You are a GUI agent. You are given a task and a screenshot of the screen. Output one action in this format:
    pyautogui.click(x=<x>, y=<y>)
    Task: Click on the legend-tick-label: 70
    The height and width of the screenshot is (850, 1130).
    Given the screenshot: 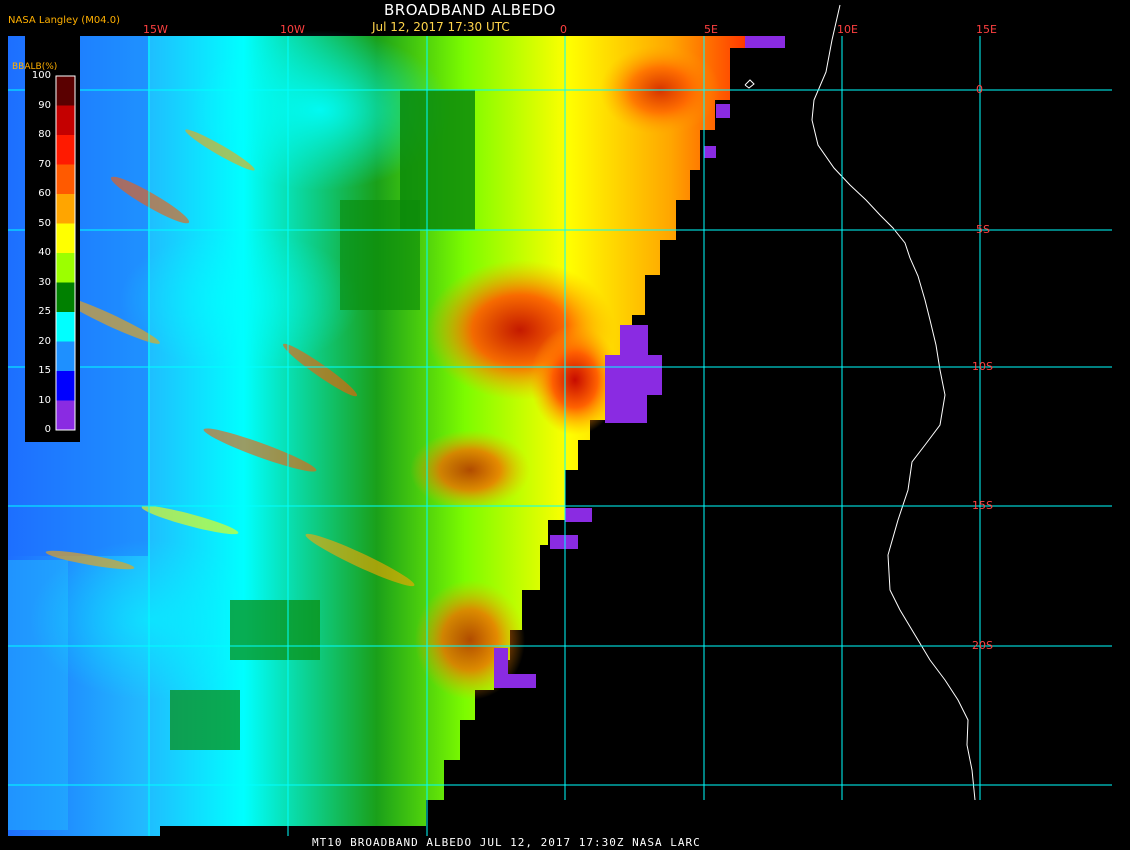 What is the action you would take?
    pyautogui.click(x=44, y=164)
    